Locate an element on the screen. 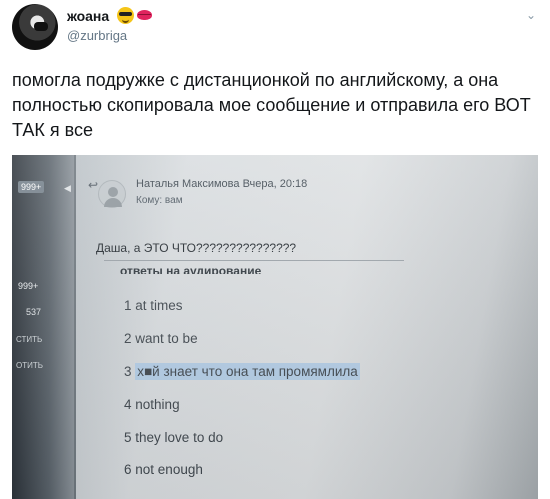  highlighted-selection: х■й знает что она там промямлила is located at coordinates (247, 371).